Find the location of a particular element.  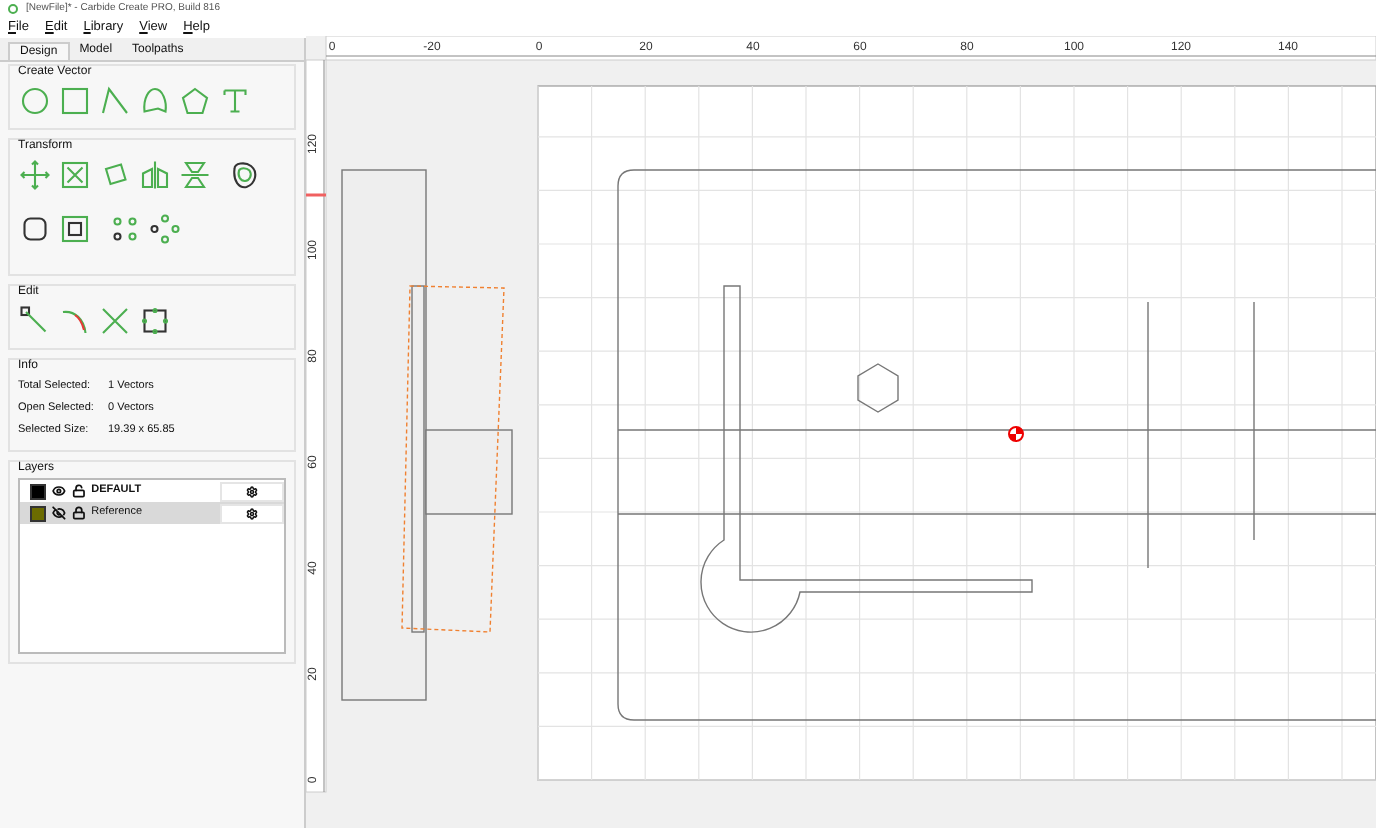

offset-icon is located at coordinates (245, 175).